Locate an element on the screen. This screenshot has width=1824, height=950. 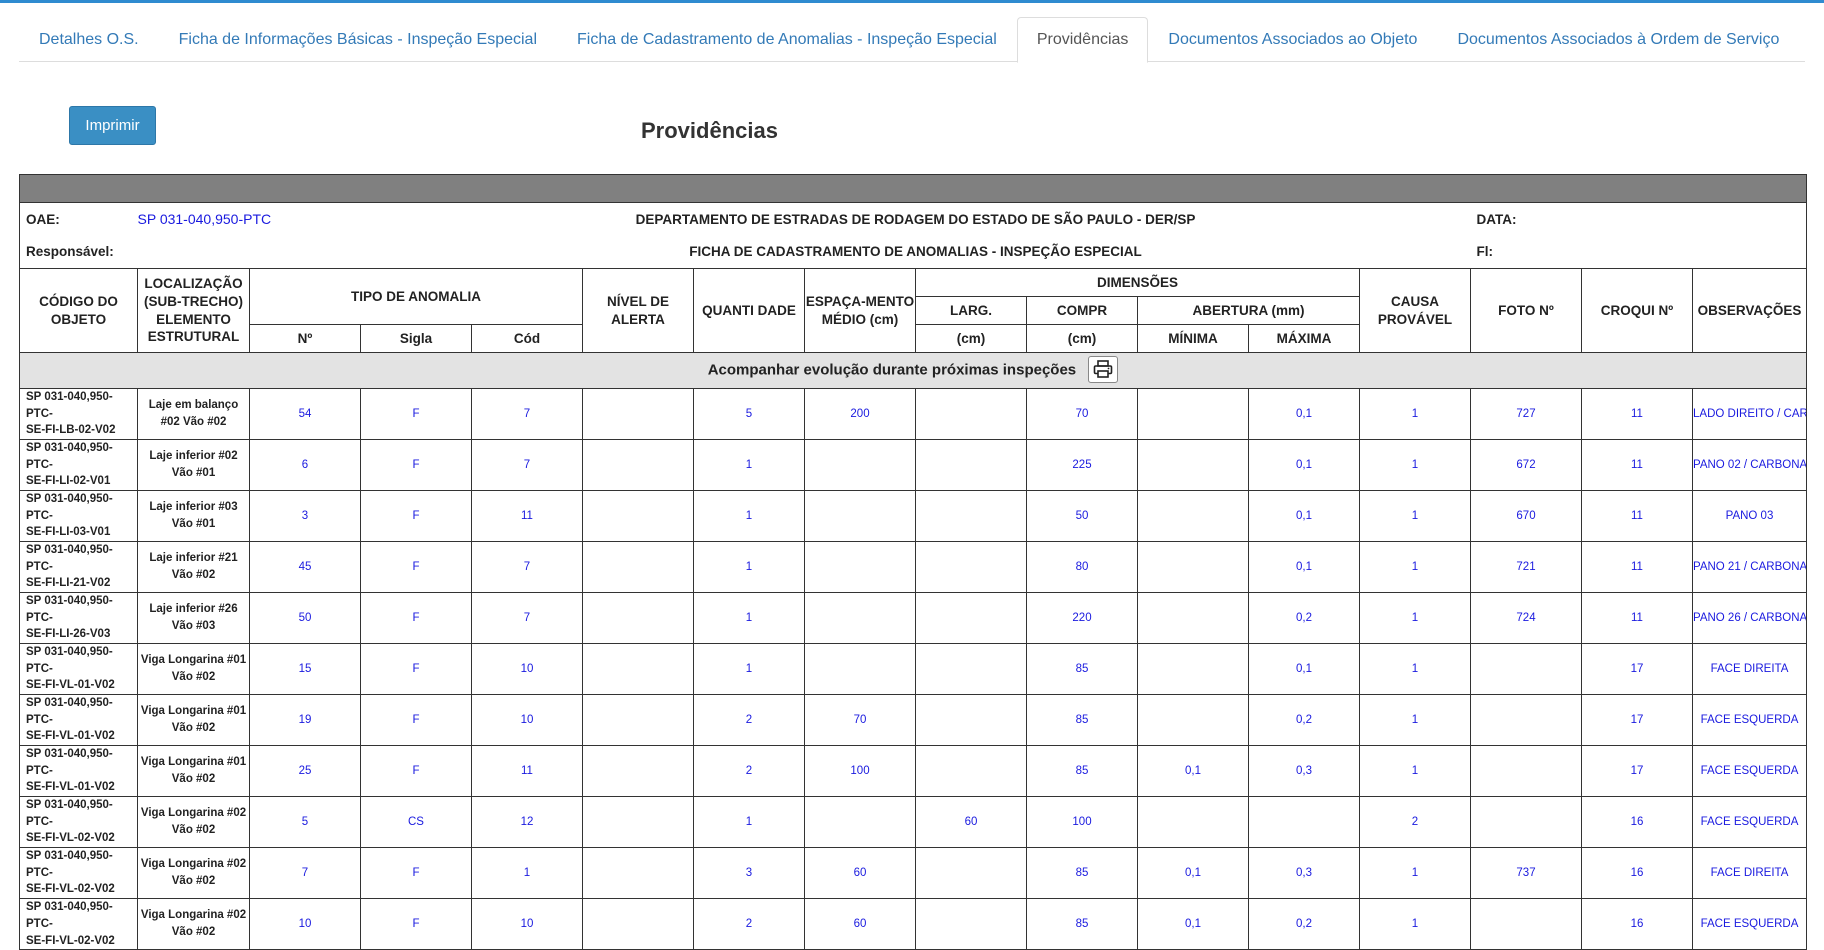
quantity-cell: 5 is located at coordinates (749, 414).